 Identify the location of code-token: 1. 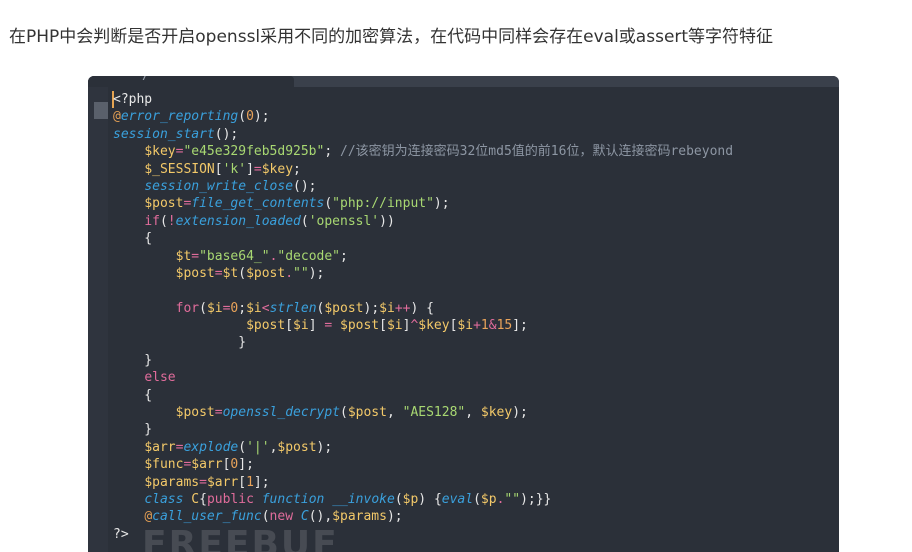
(250, 482).